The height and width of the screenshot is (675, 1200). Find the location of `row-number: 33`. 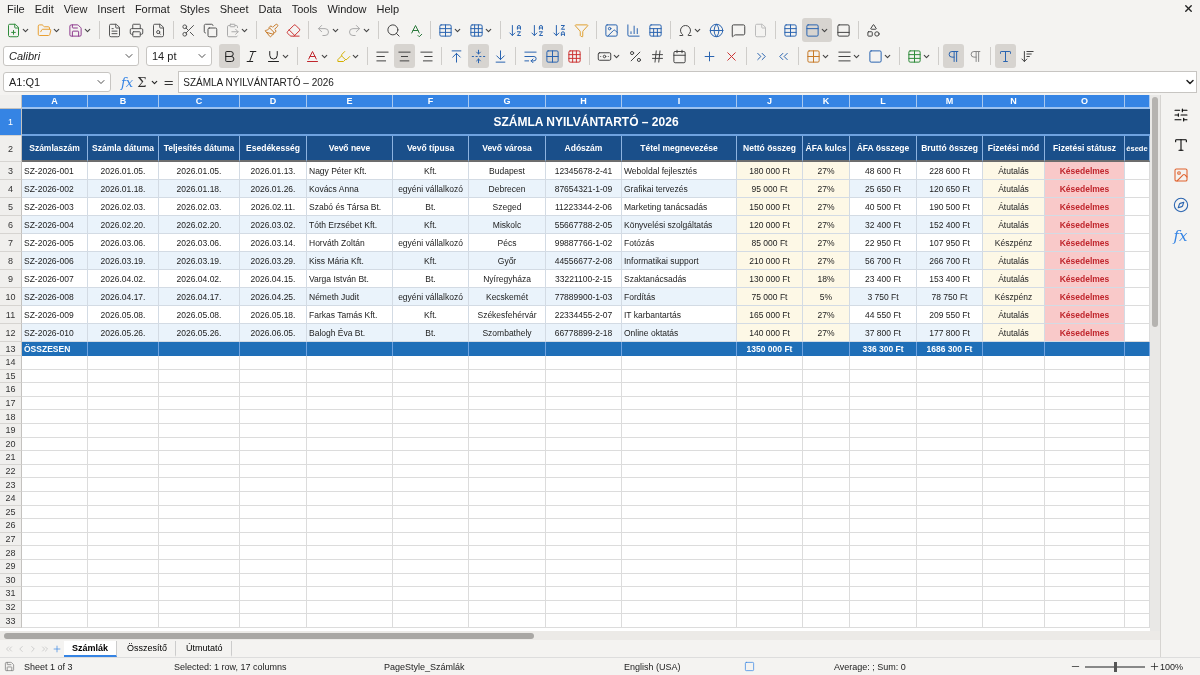

row-number: 33 is located at coordinates (11, 621).